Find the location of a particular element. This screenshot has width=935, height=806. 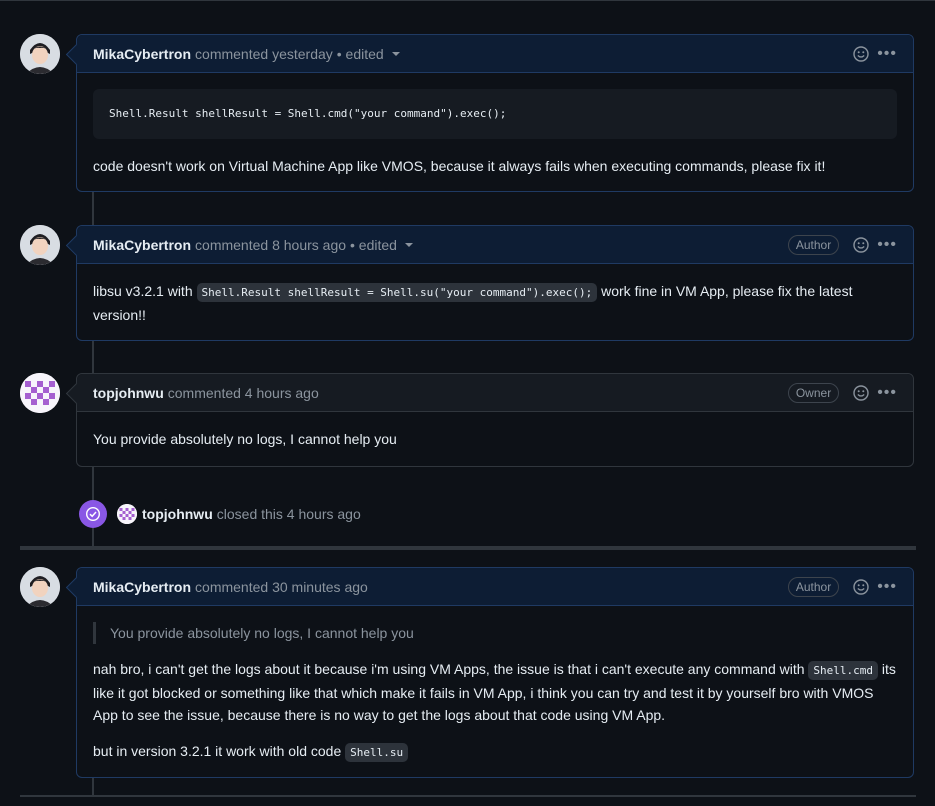

event-avatar is located at coordinates (127, 514).